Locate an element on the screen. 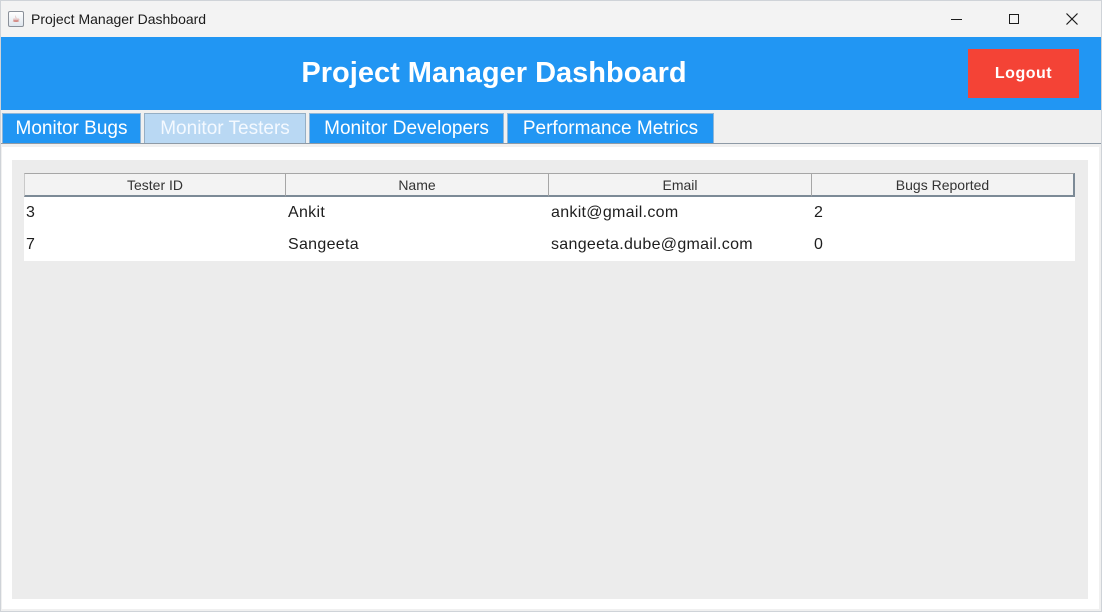  column-header-email: Email is located at coordinates (680, 185).